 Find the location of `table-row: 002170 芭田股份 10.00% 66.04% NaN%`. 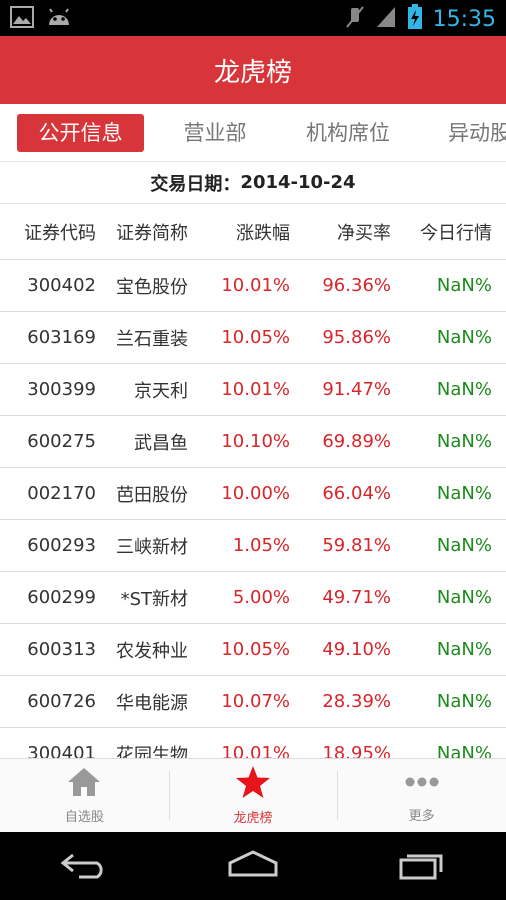

table-row: 002170 芭田股份 10.00% 66.04% NaN% is located at coordinates (253, 494).